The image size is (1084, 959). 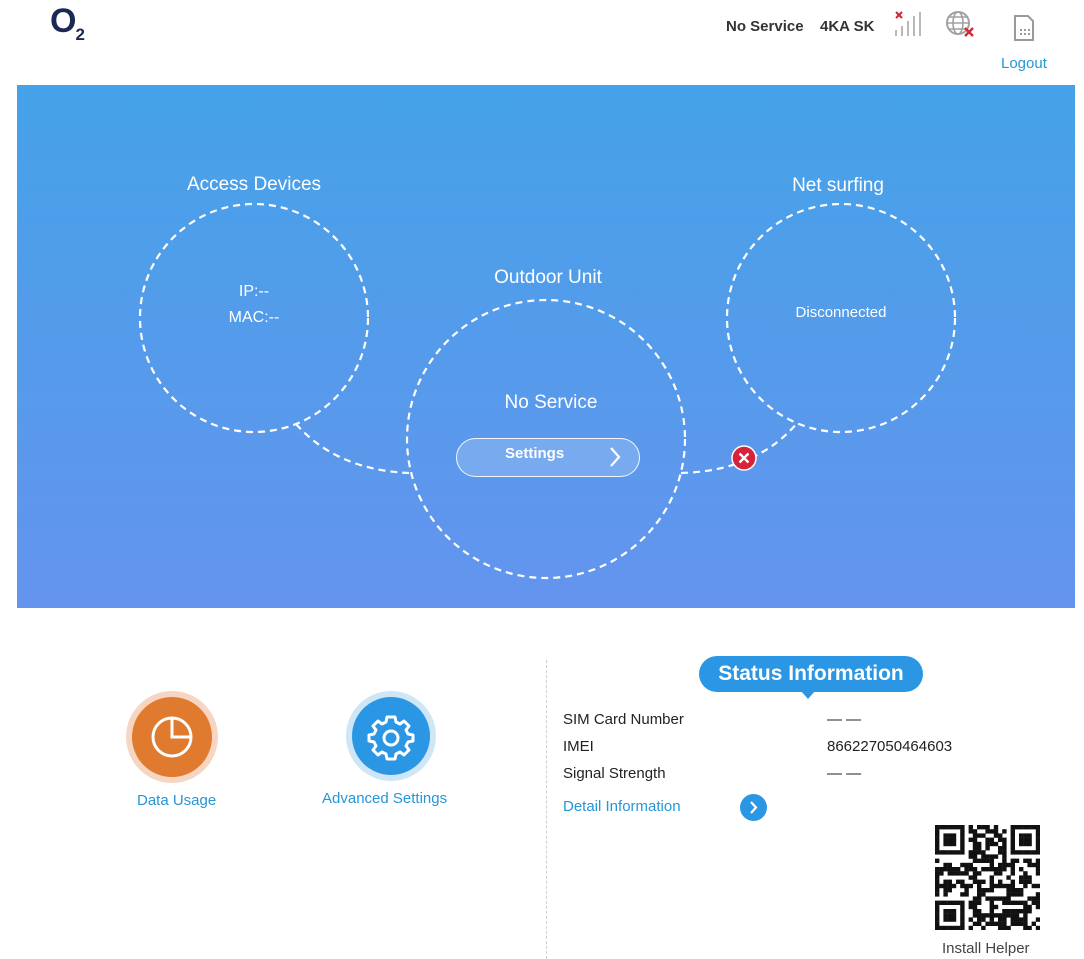 I want to click on logo: O2, so click(x=68, y=23).